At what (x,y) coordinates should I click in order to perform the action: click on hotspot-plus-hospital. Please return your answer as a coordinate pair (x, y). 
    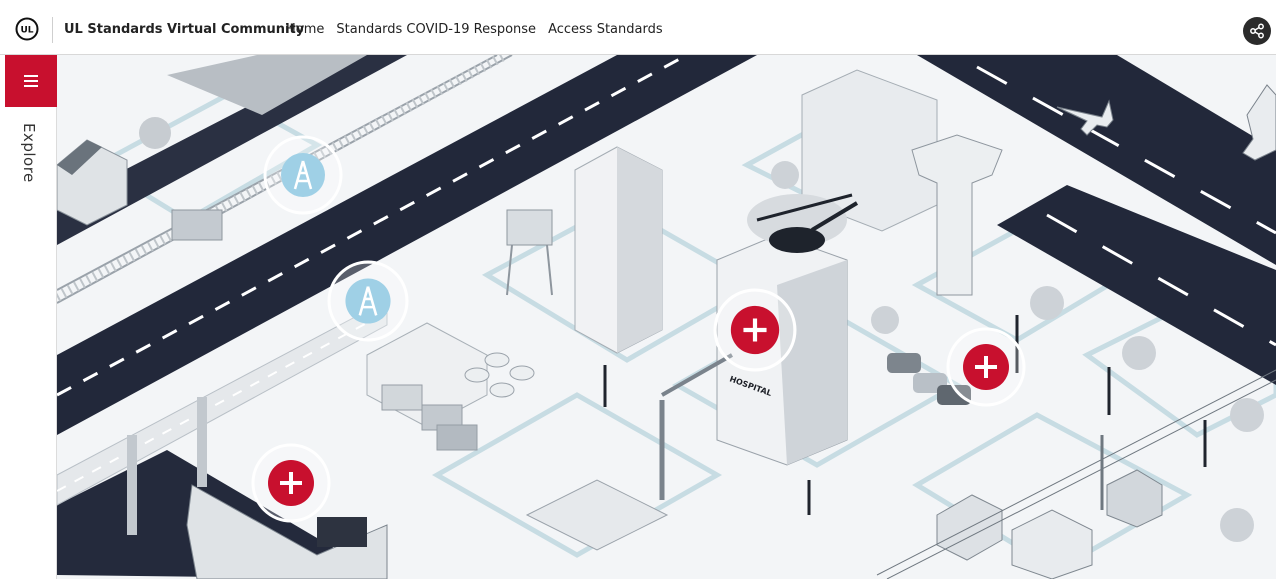
    Looking at the image, I should click on (755, 330).